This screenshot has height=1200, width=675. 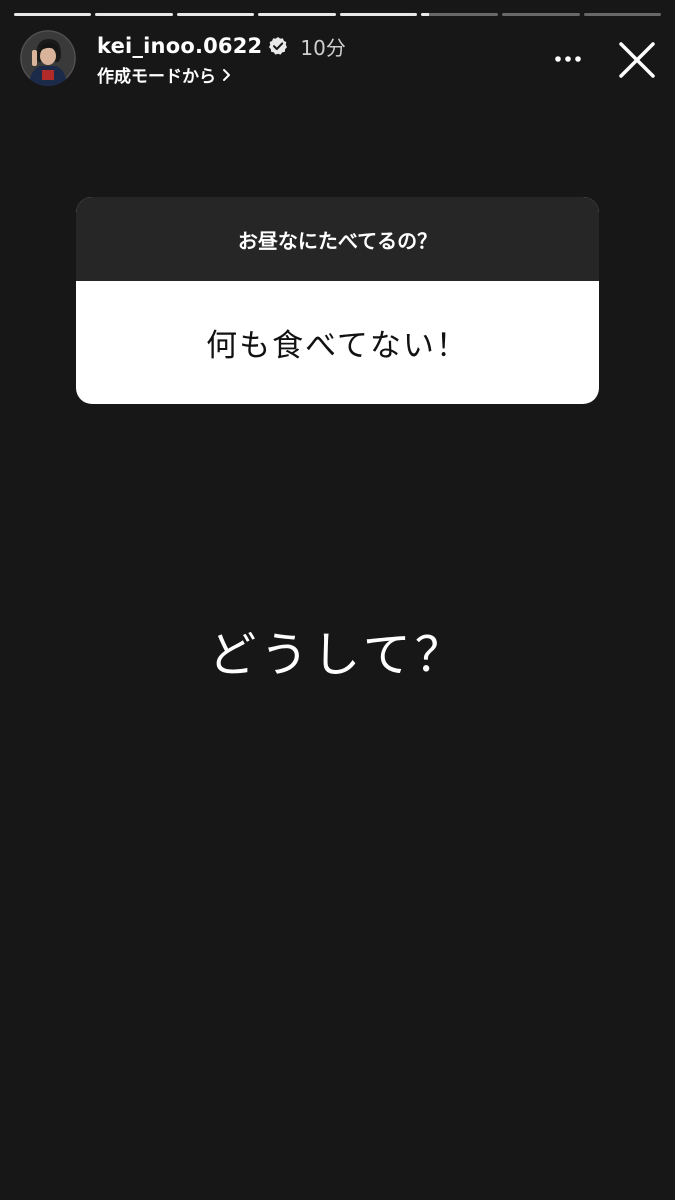 I want to click on question-sticker: お昼なにたべてるの？ 何も食べてない！, so click(x=337, y=300).